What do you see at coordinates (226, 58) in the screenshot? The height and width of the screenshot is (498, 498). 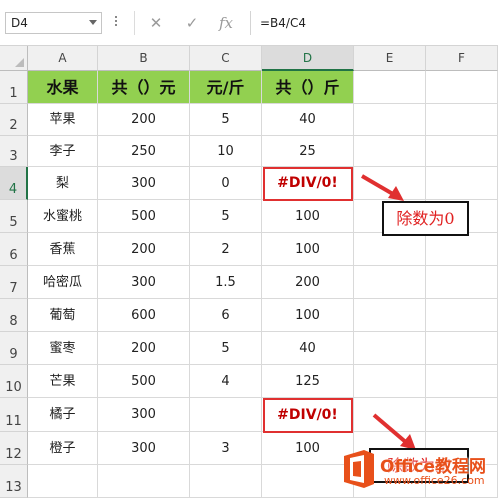 I see `column-header-c: C` at bounding box center [226, 58].